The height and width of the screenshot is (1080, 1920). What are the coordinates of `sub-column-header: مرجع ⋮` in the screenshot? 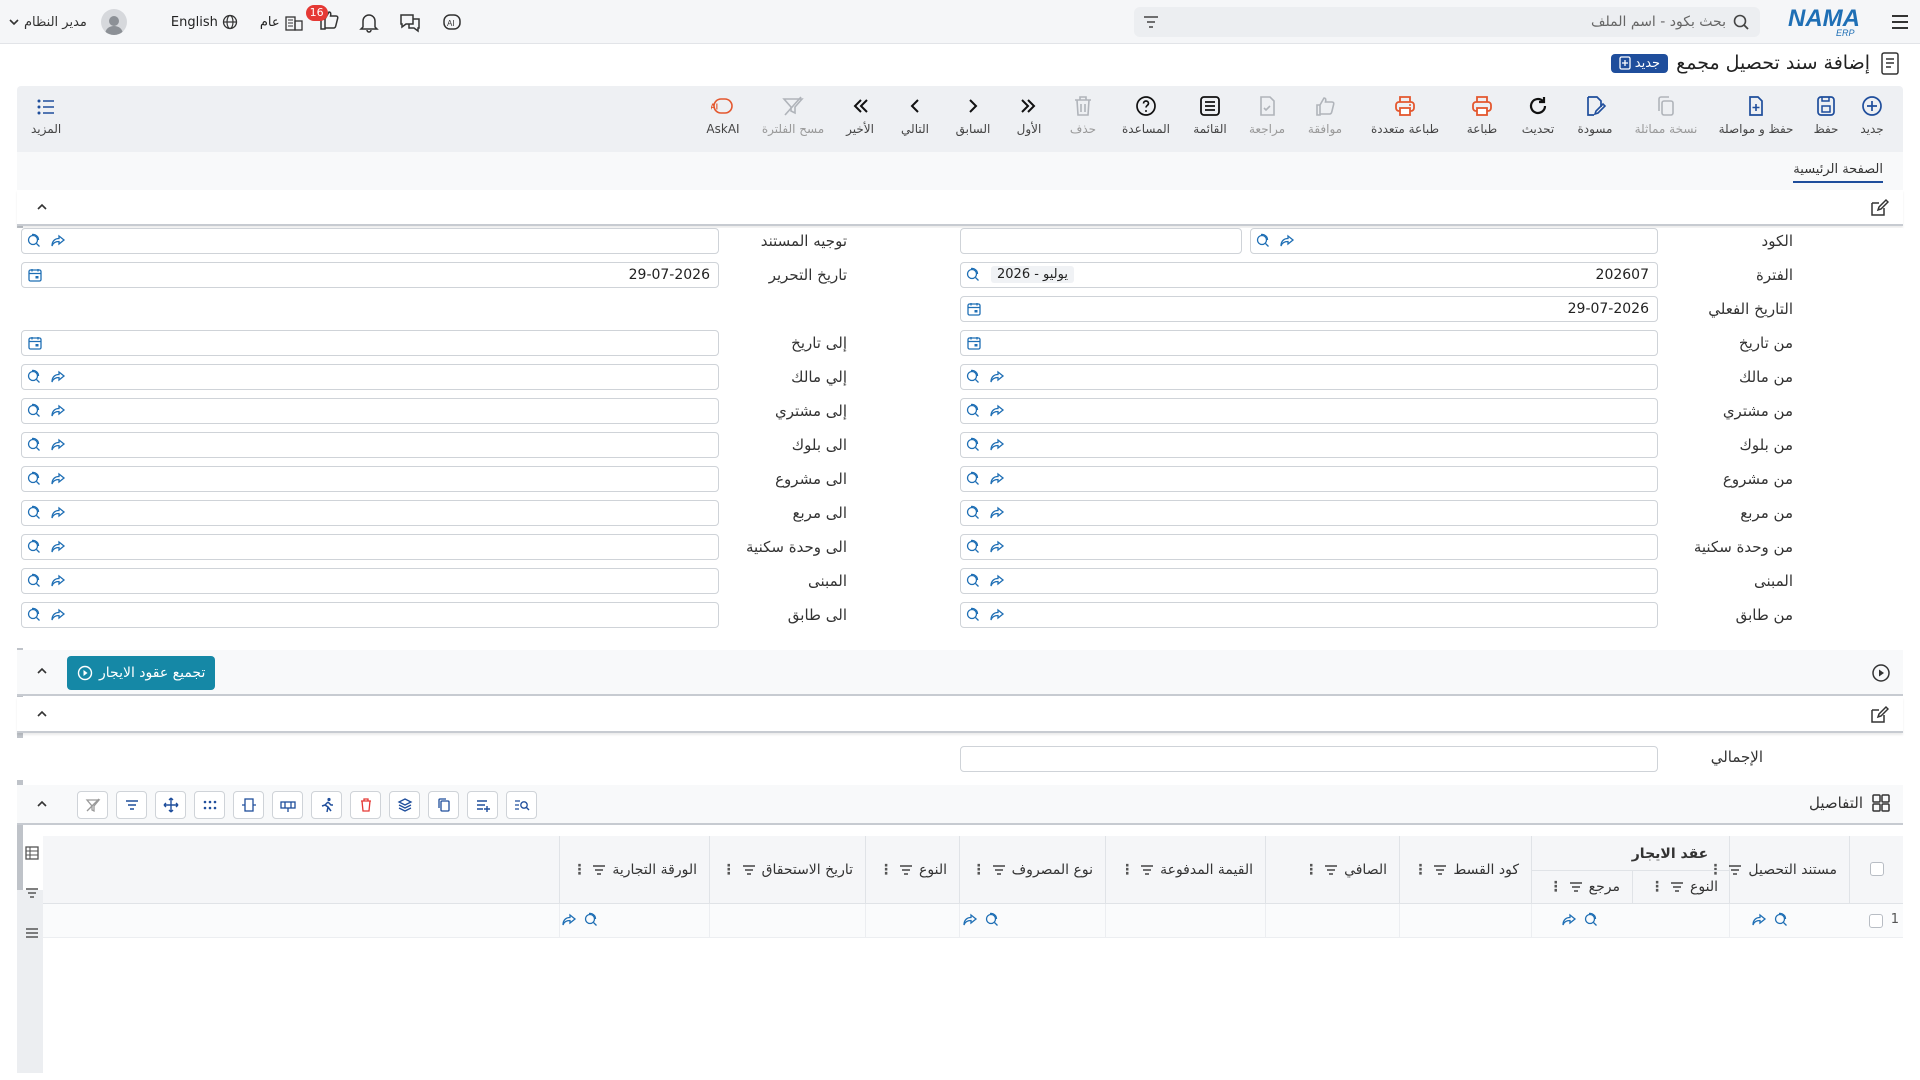 It's located at (1582, 888).